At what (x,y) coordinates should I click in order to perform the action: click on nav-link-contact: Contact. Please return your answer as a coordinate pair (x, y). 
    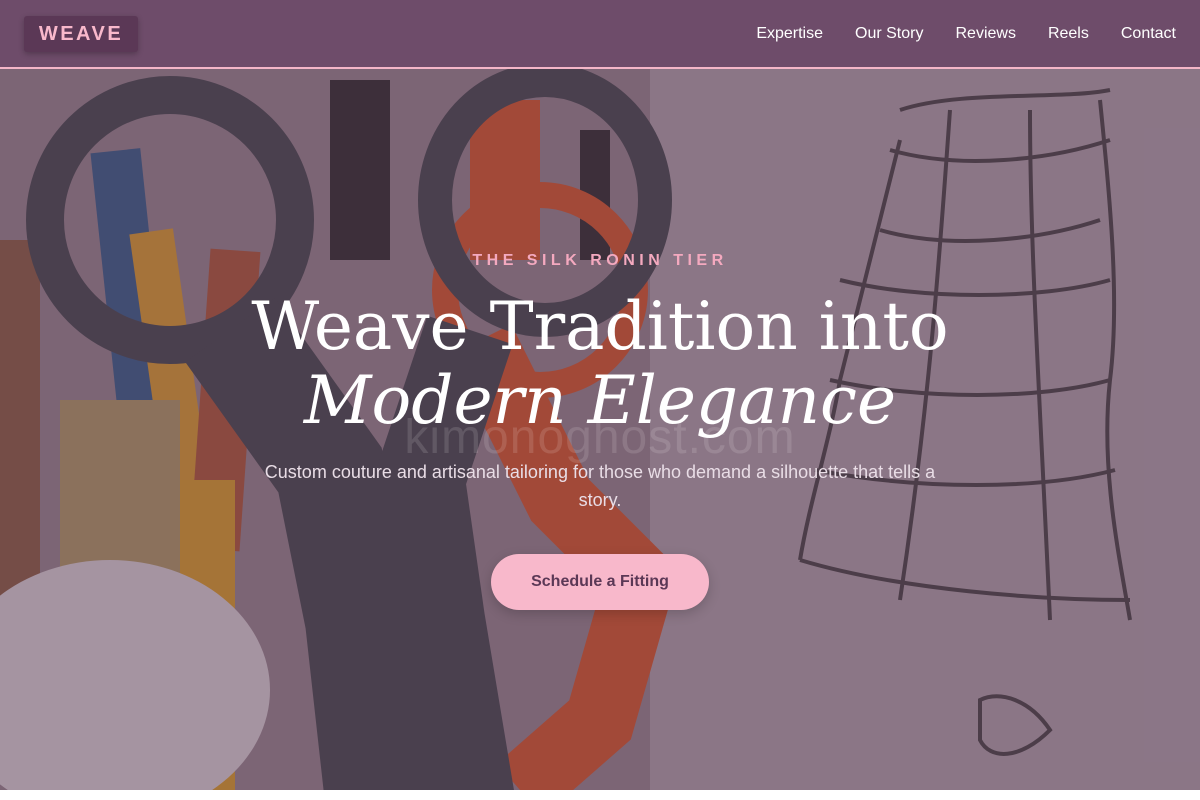
    Looking at the image, I should click on (1148, 34).